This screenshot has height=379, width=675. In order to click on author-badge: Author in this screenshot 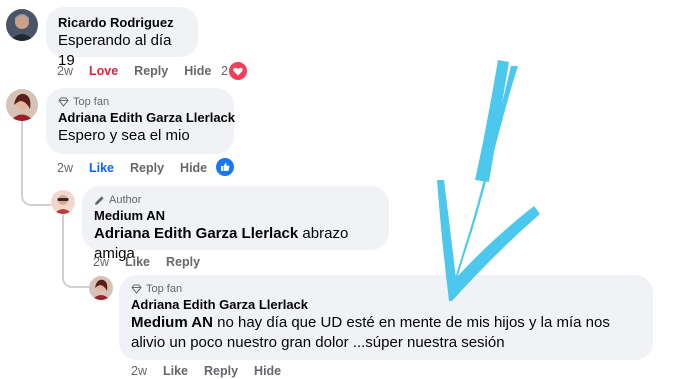, I will do `click(235, 200)`.